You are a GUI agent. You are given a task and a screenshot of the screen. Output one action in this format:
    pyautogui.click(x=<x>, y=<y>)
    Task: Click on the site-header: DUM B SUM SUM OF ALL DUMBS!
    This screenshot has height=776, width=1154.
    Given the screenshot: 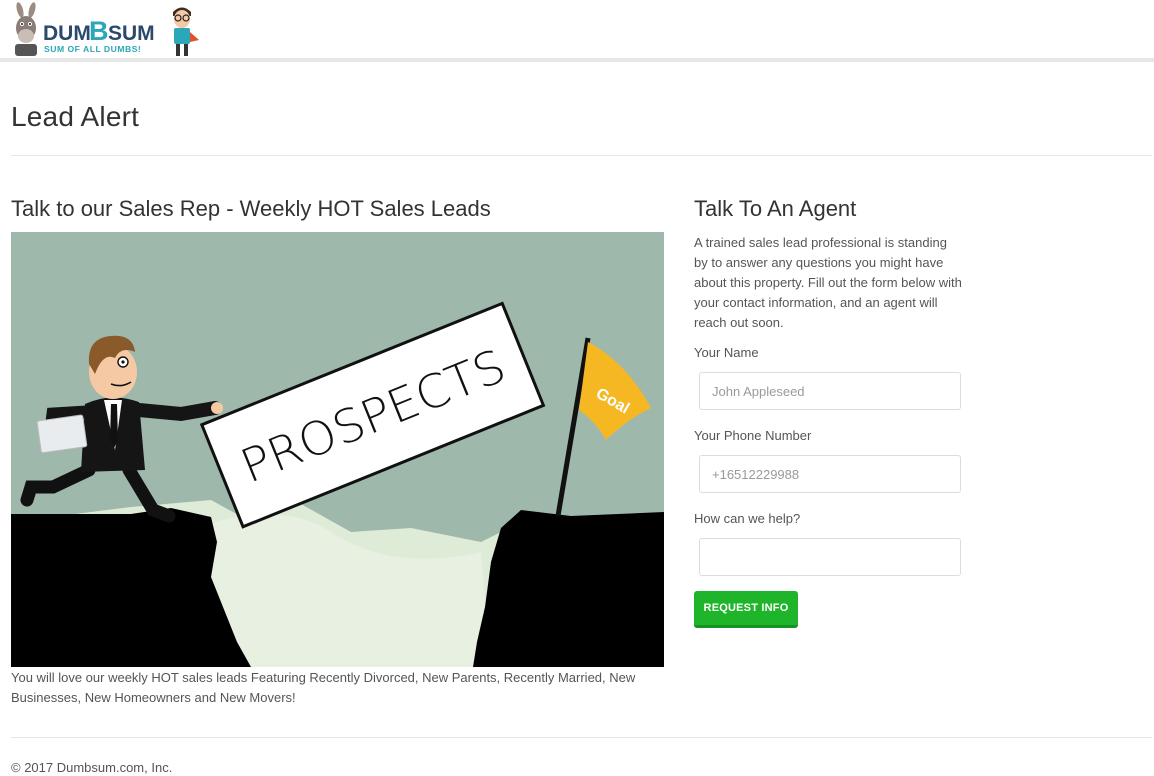 What is the action you would take?
    pyautogui.click(x=577, y=29)
    